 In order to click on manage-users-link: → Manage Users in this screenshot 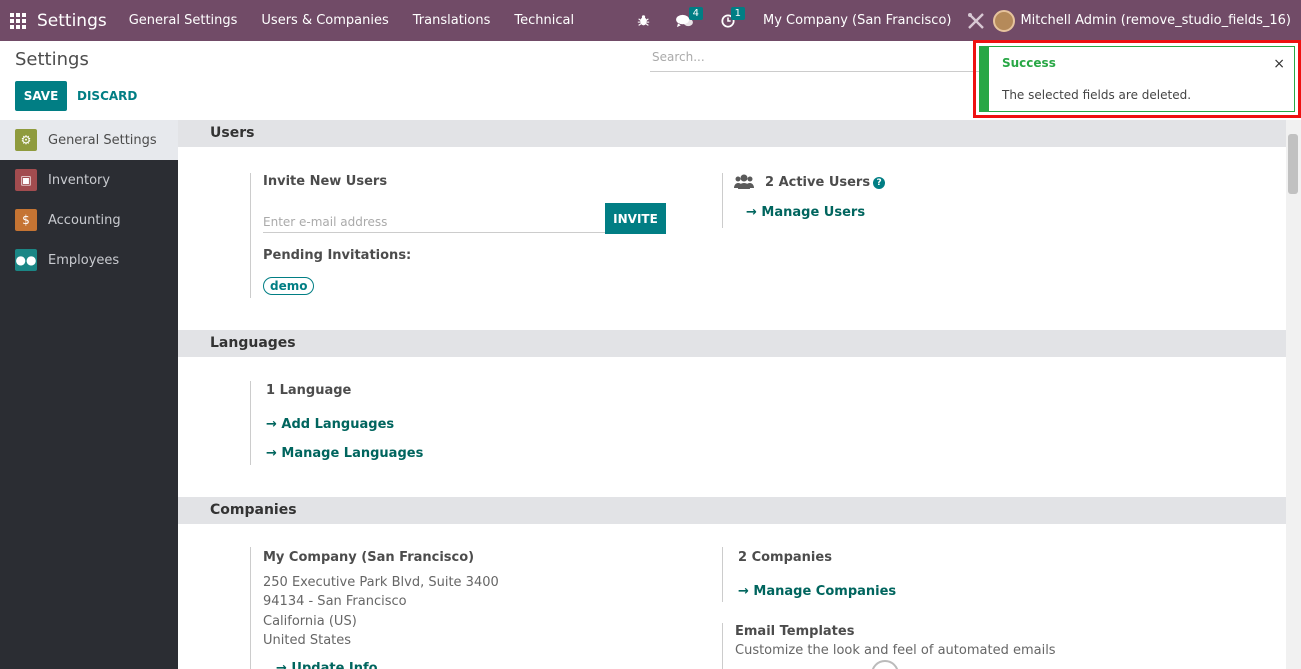, I will do `click(805, 212)`.